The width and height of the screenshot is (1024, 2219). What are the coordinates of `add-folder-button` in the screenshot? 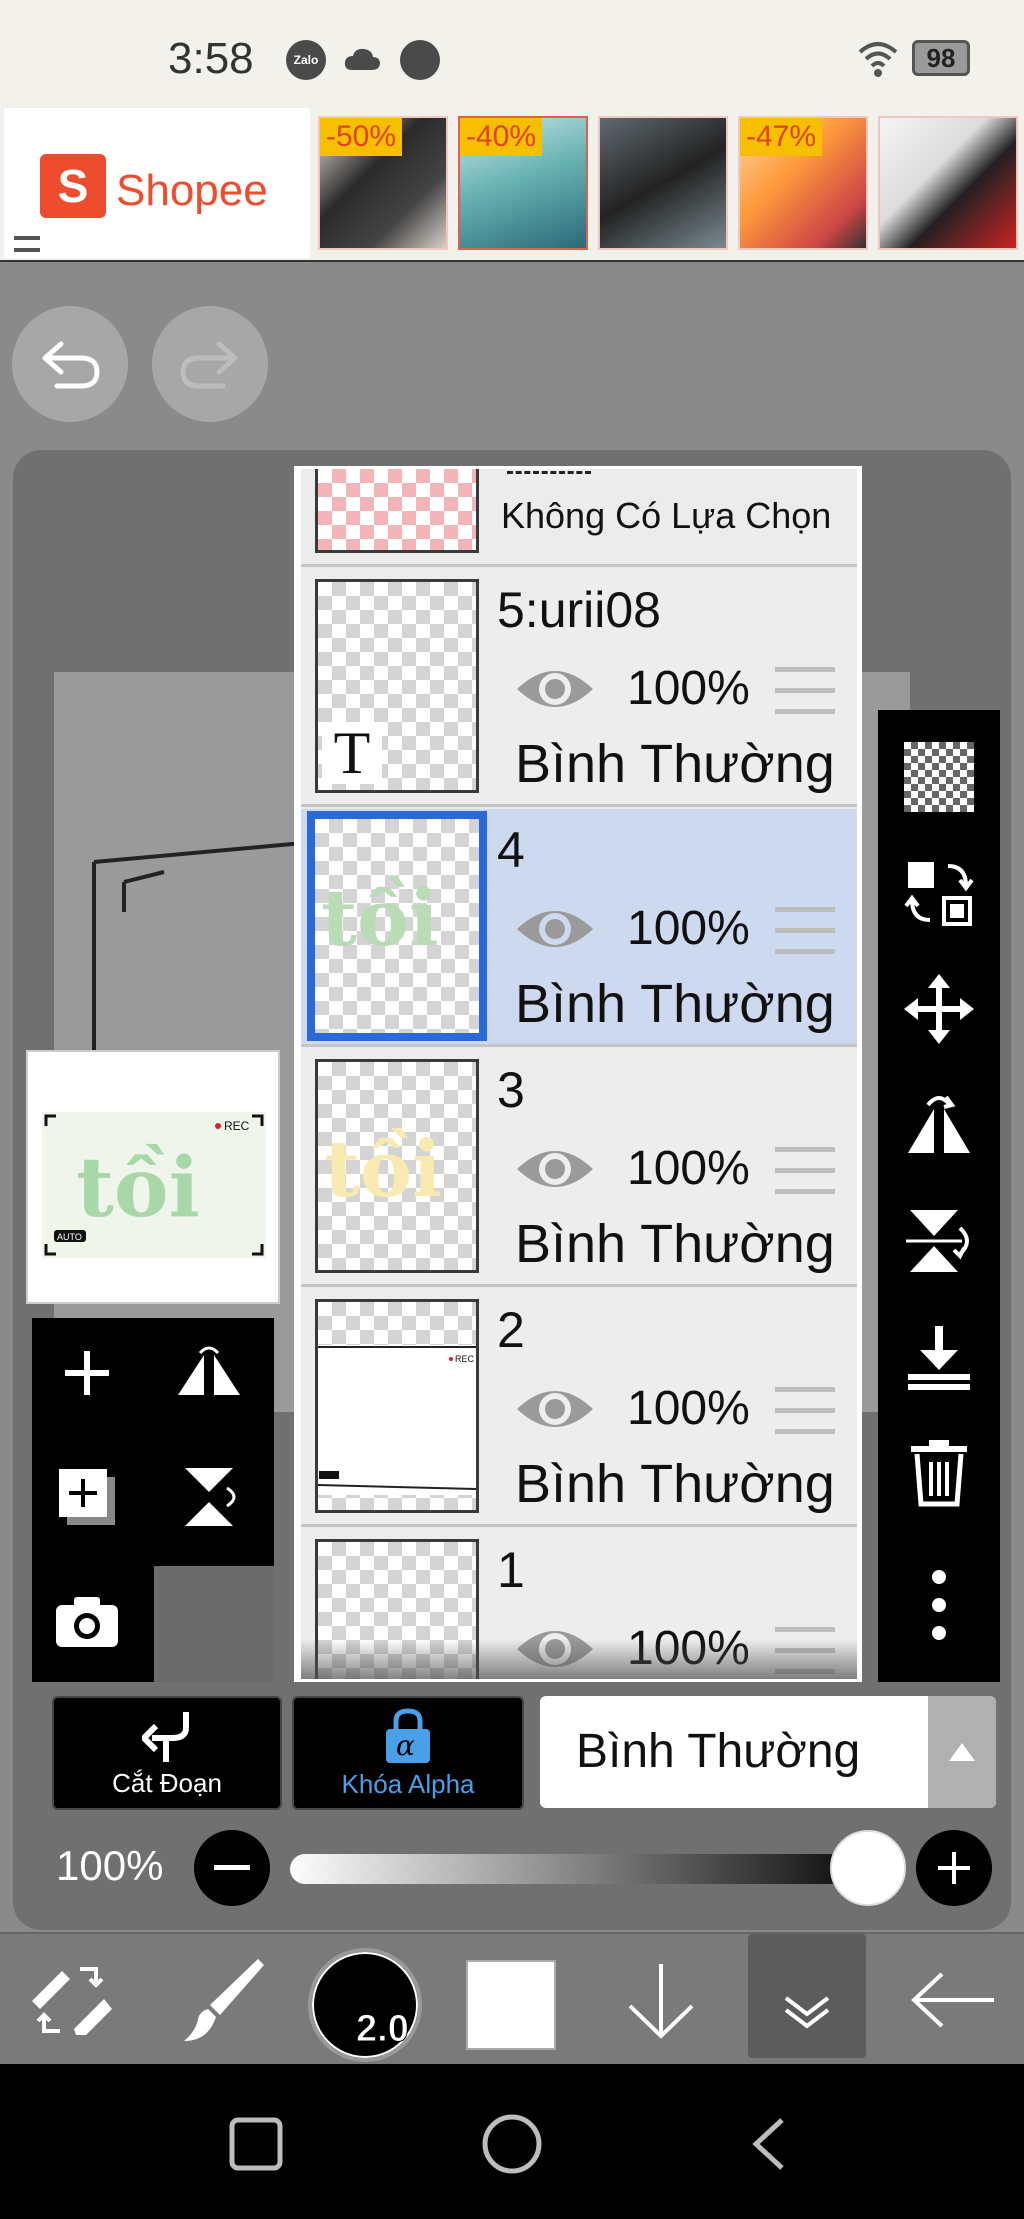 It's located at (87, 1497).